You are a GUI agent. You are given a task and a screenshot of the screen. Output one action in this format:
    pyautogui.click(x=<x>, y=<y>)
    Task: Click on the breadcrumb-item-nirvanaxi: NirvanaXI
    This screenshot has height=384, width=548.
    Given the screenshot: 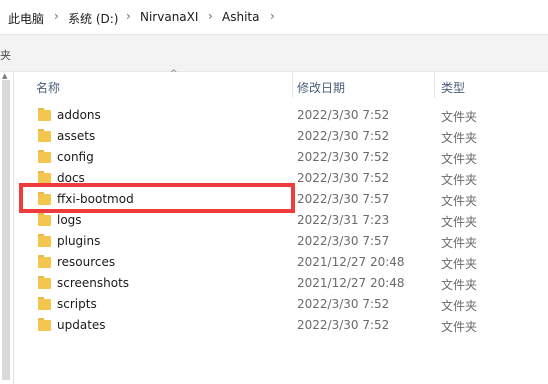 What is the action you would take?
    pyautogui.click(x=169, y=17)
    